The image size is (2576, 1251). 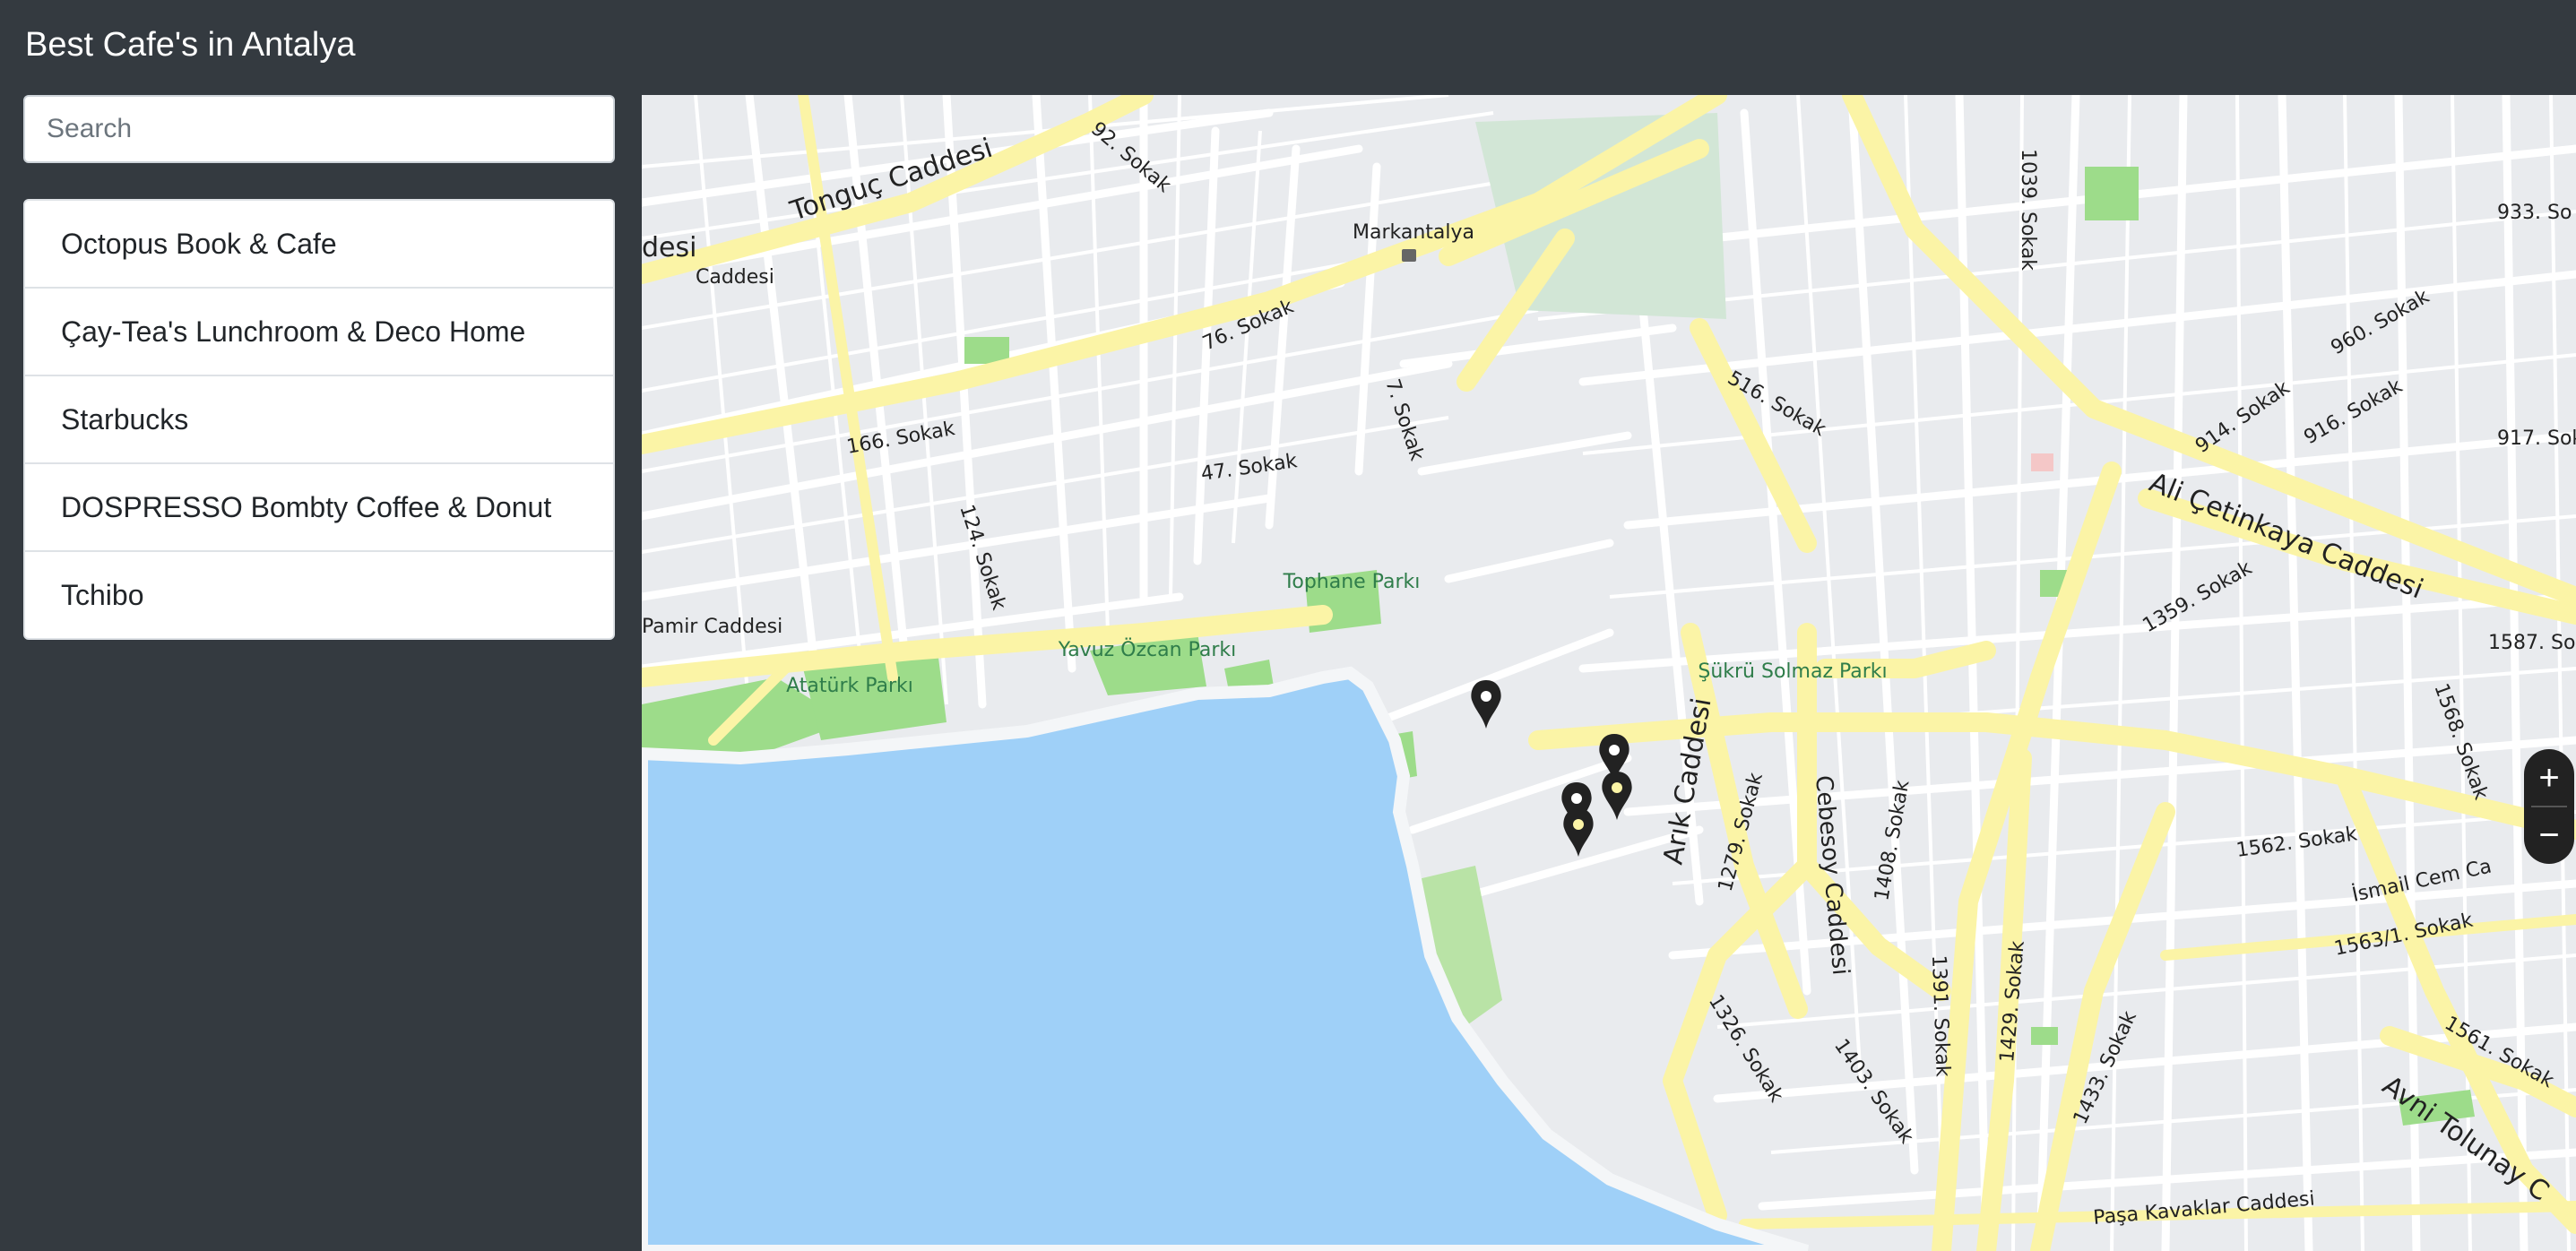 I want to click on zoom-in-button: +, so click(x=2549, y=778).